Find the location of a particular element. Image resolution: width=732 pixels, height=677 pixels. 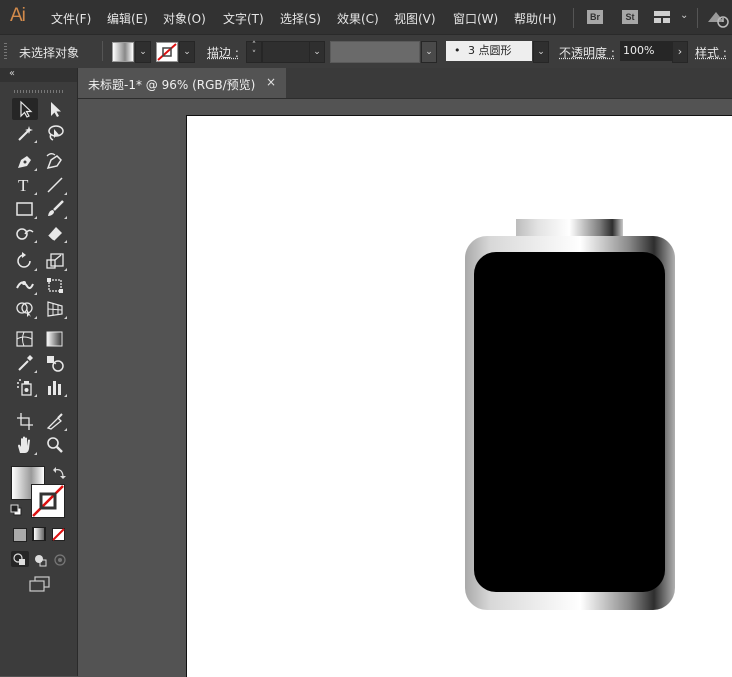

width-tool-icon is located at coordinates (25, 285).